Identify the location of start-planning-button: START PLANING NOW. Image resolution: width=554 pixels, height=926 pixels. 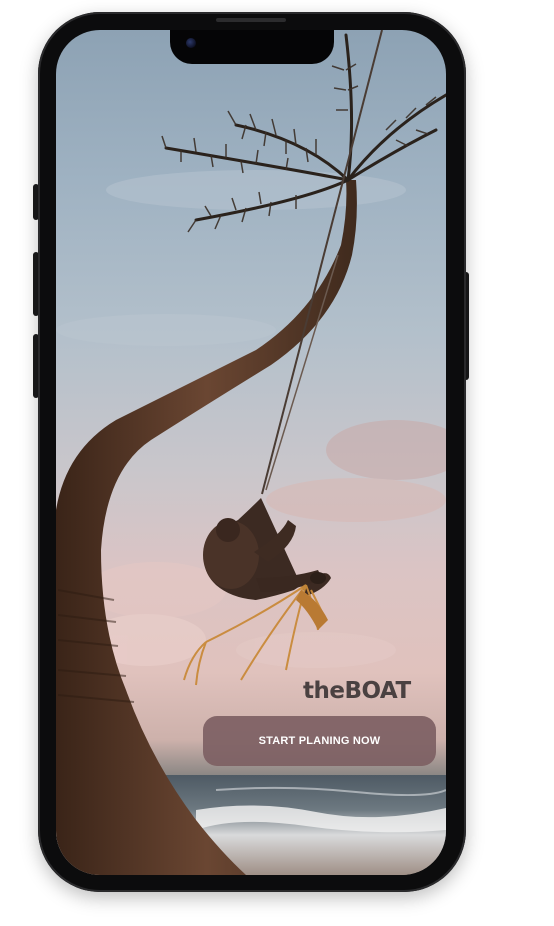
(319, 741).